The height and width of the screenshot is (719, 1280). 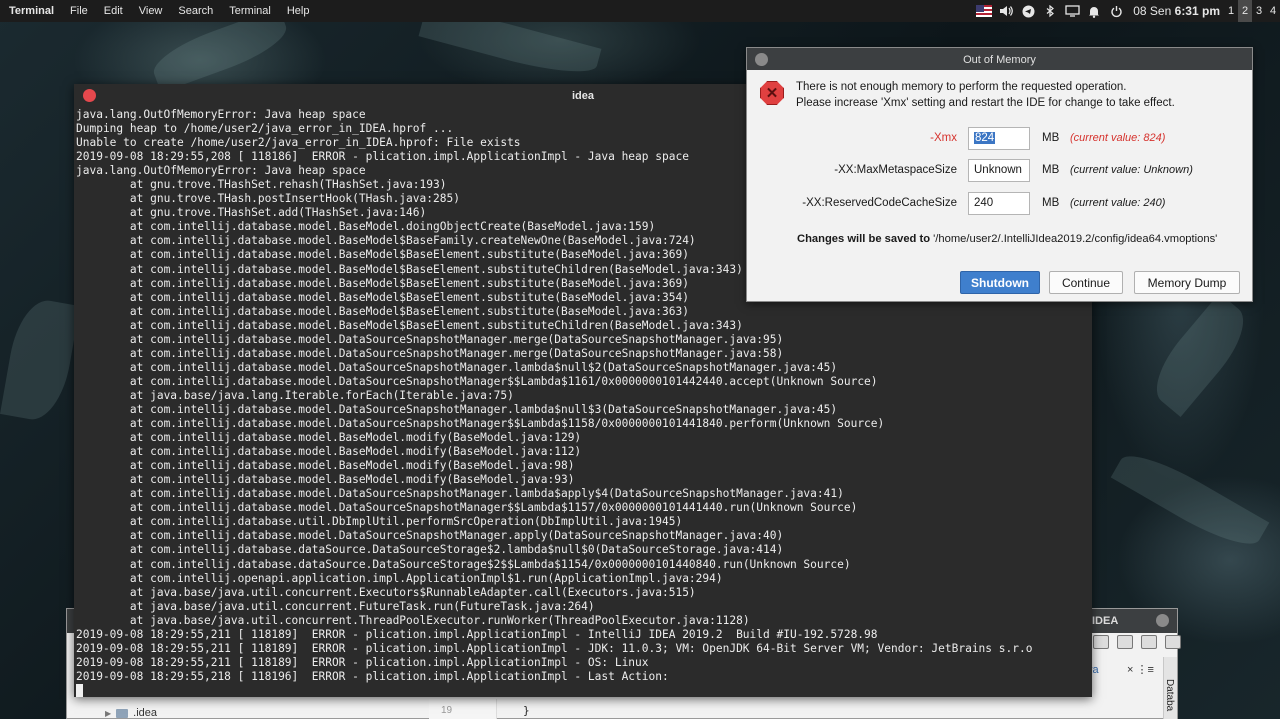 I want to click on max-metaspace-label: -XX:MaxMetaspaceSize, so click(x=895, y=170).